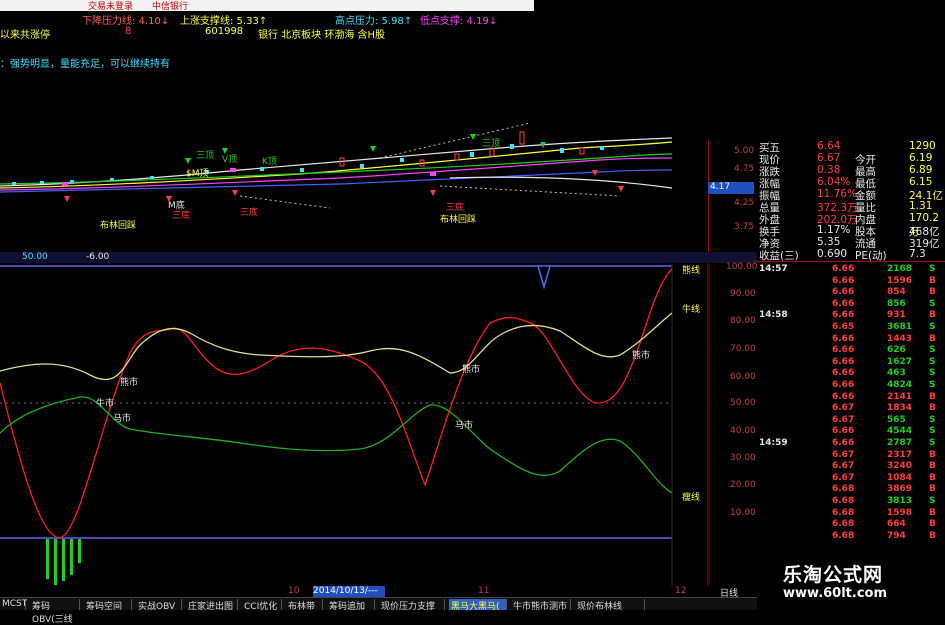 This screenshot has width=945, height=625. I want to click on tab-7: 筹码追加, so click(351, 605).